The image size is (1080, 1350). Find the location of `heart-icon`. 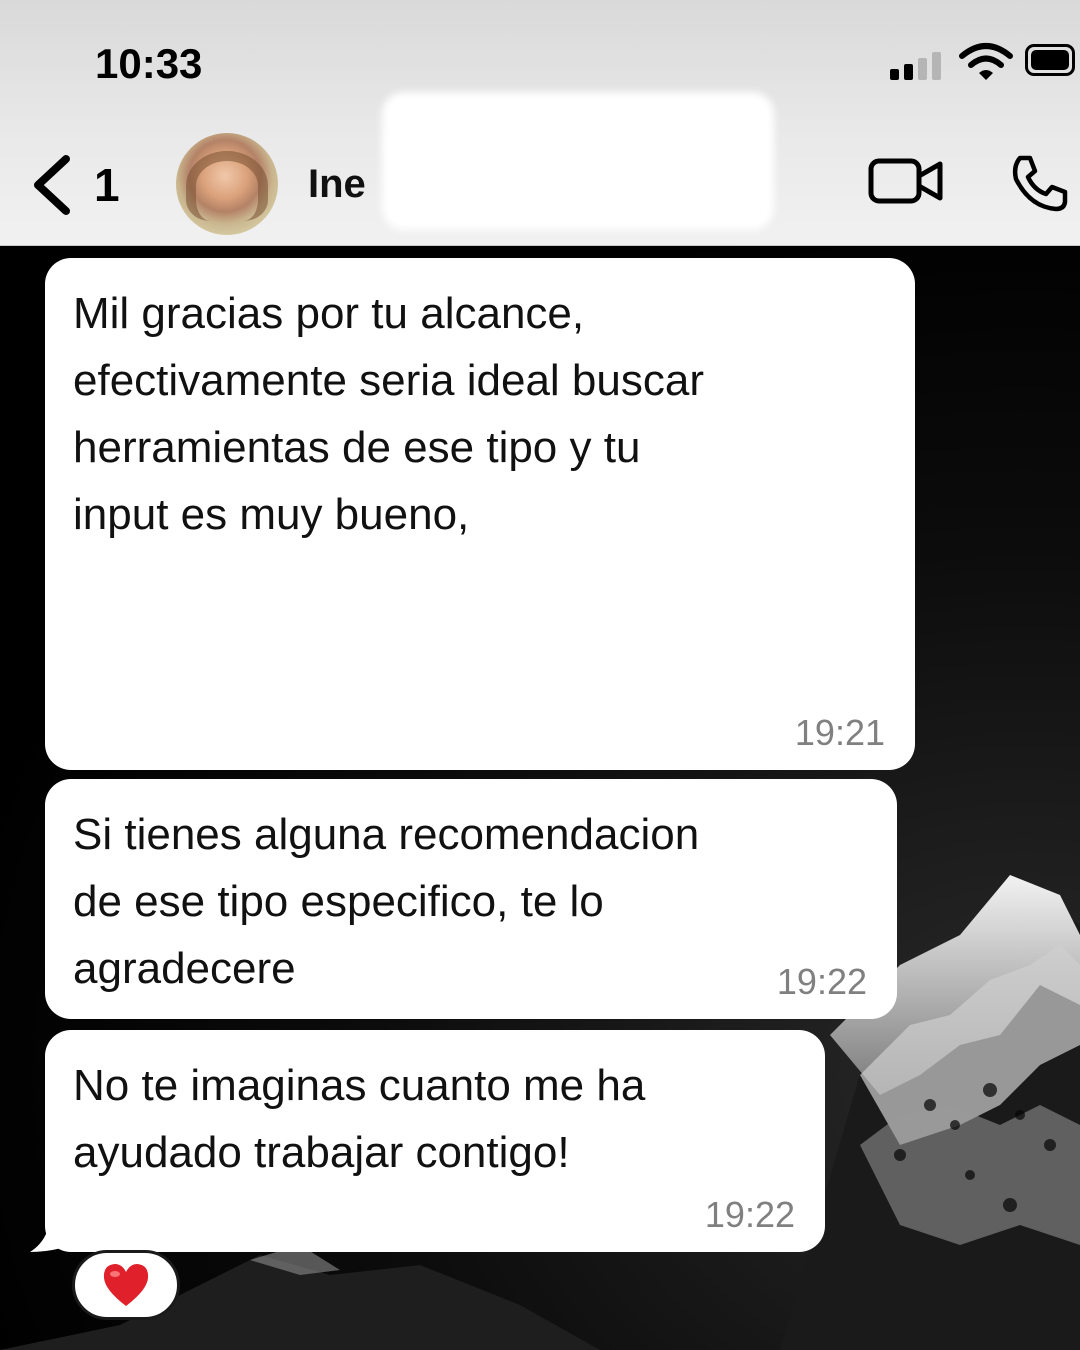

heart-icon is located at coordinates (126, 1285).